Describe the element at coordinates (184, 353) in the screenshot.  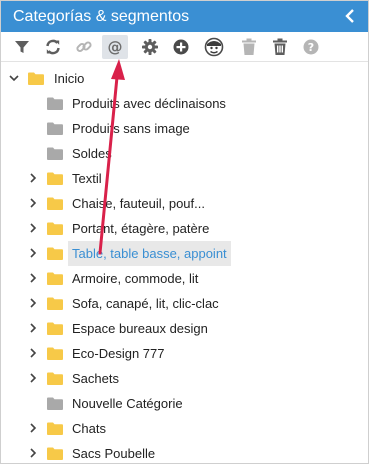
I see `tree-row: Eco-Design 777` at that location.